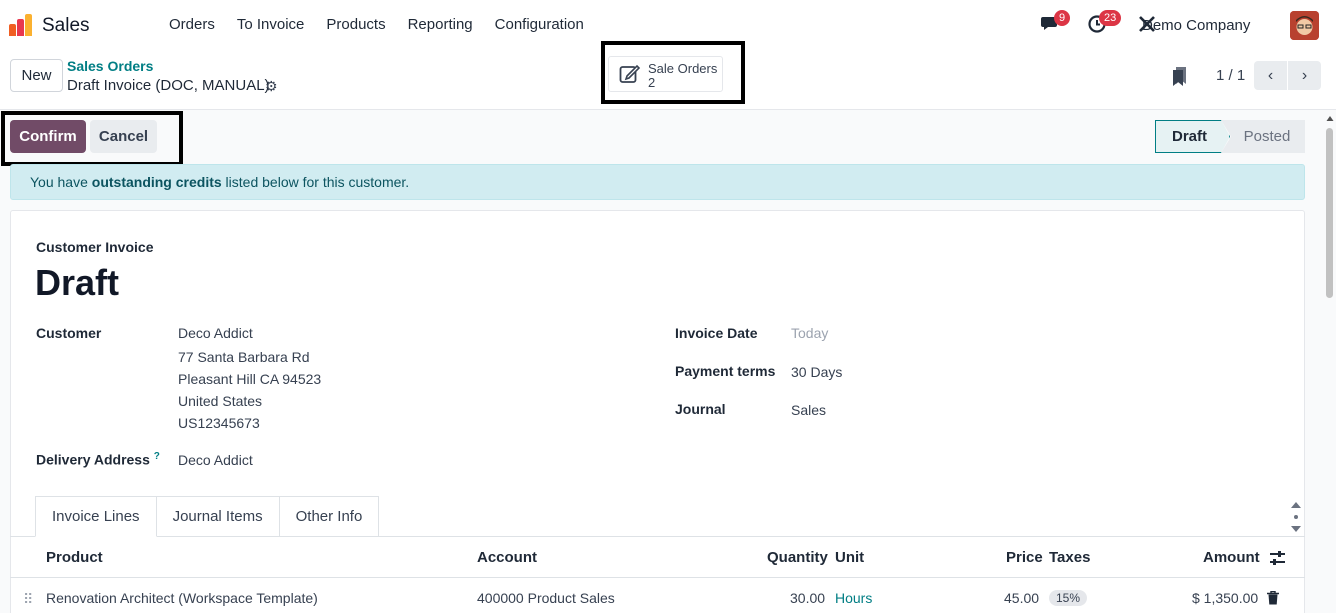  I want to click on notebook-tabs: Invoice Lines Journal Items Other Info, so click(207, 516).